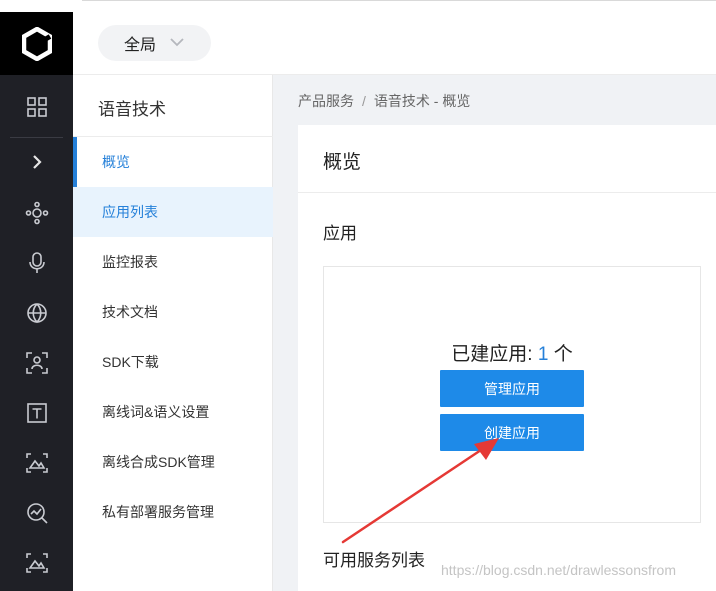 The width and height of the screenshot is (716, 591). What do you see at coordinates (494, 354) in the screenshot?
I see `created-apps-label: 已建应用:` at bounding box center [494, 354].